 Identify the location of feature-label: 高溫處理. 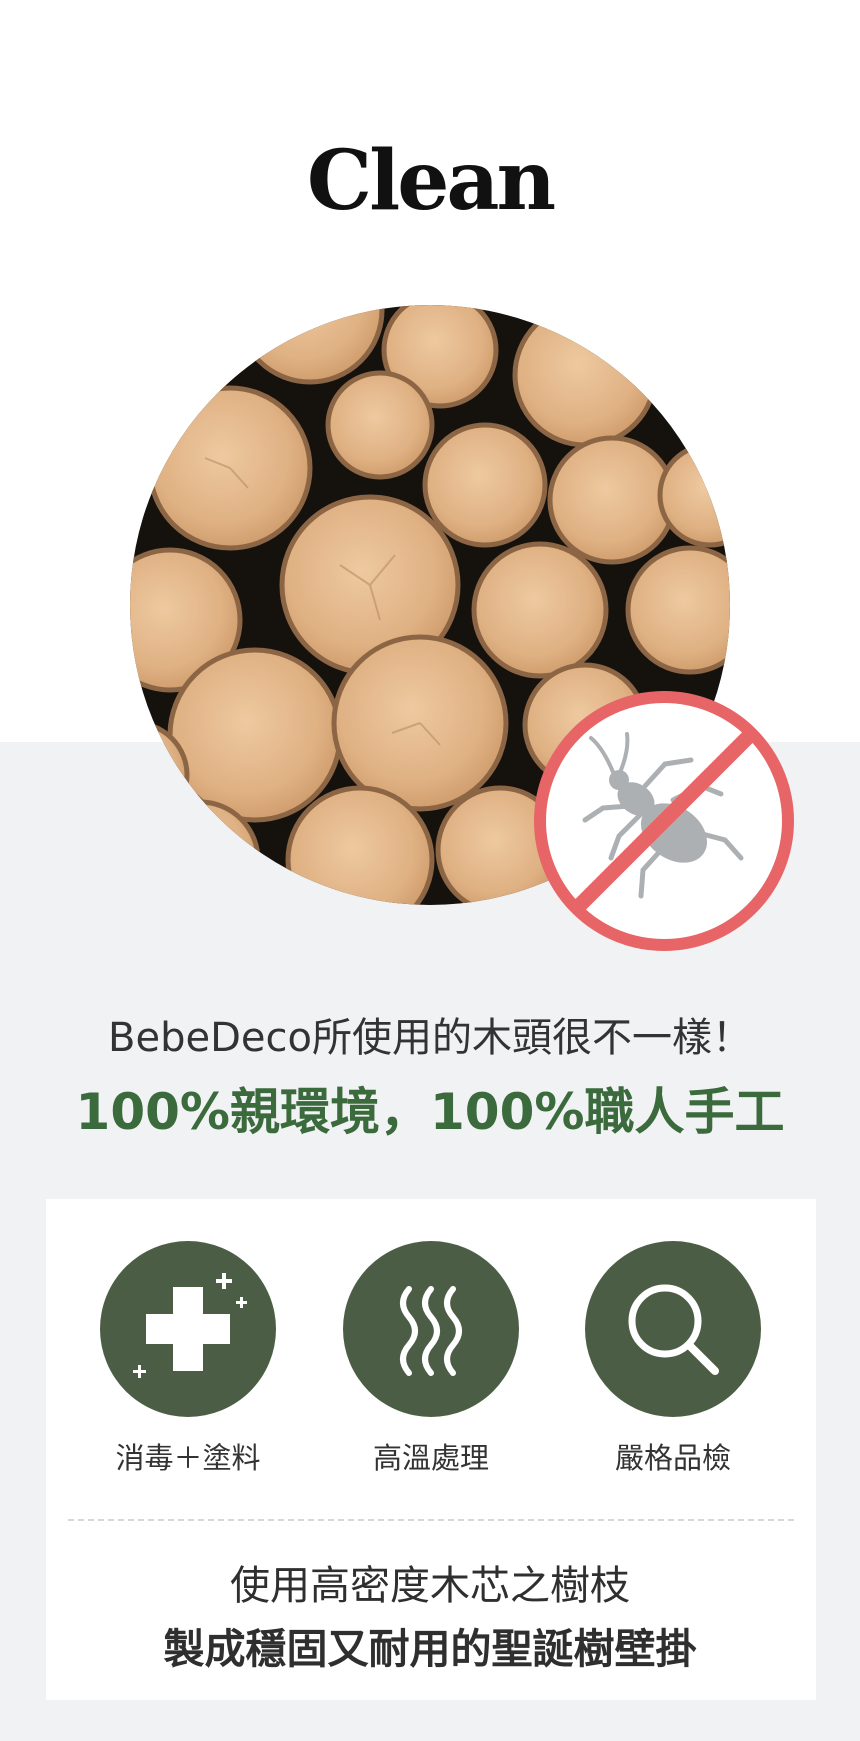
(430, 1458).